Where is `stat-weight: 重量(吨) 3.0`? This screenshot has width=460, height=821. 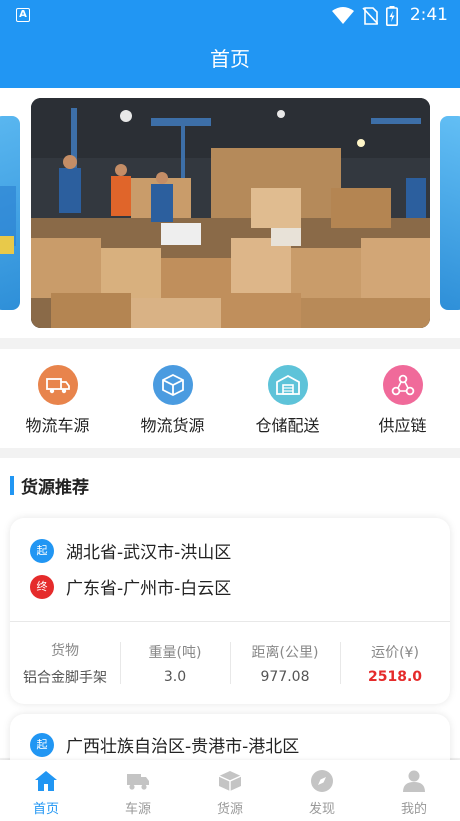
stat-weight: 重量(吨) 3.0 is located at coordinates (175, 663).